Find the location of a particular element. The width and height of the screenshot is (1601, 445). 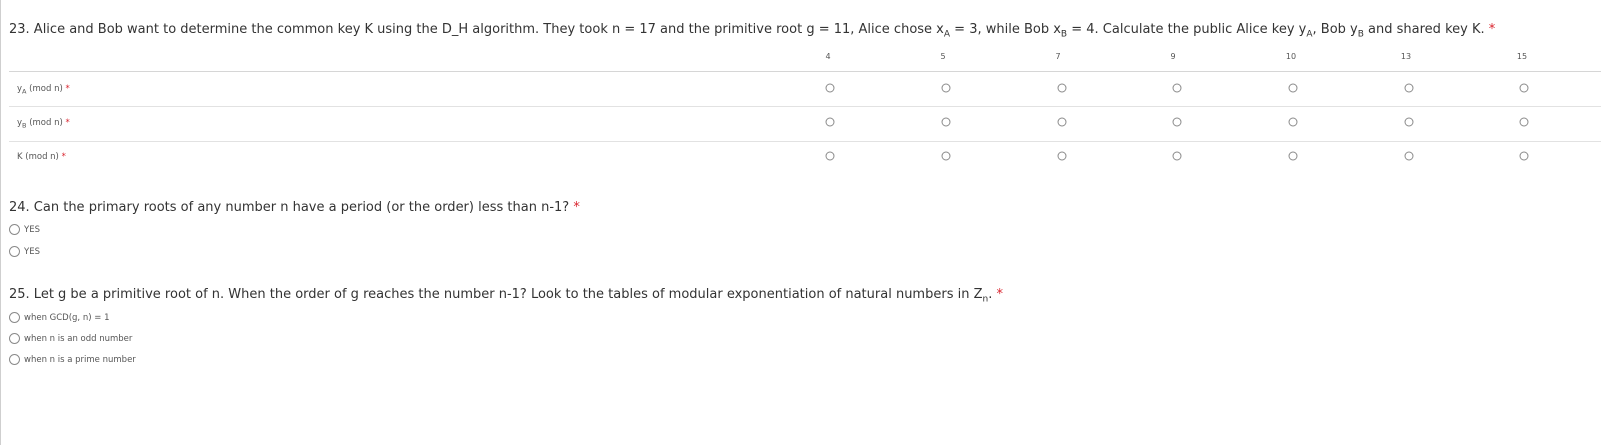

q24-option-2: YES is located at coordinates (24, 251).